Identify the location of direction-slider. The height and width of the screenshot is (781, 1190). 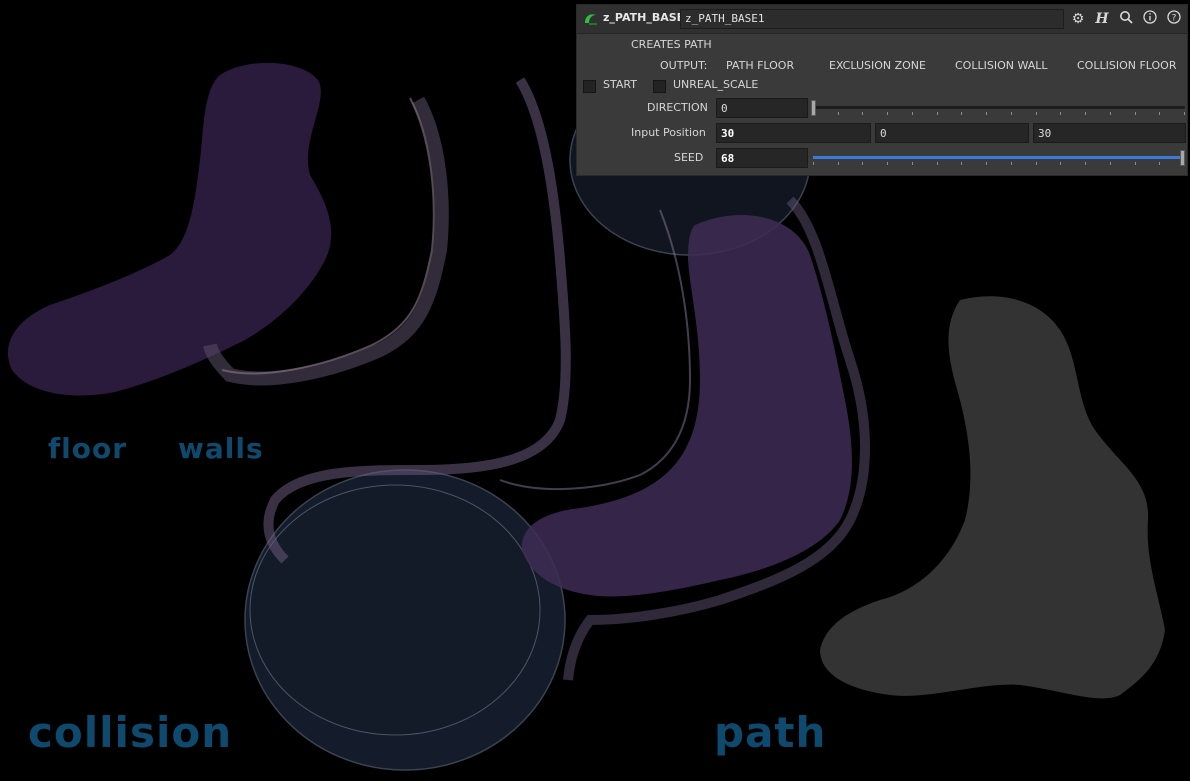
(998, 109).